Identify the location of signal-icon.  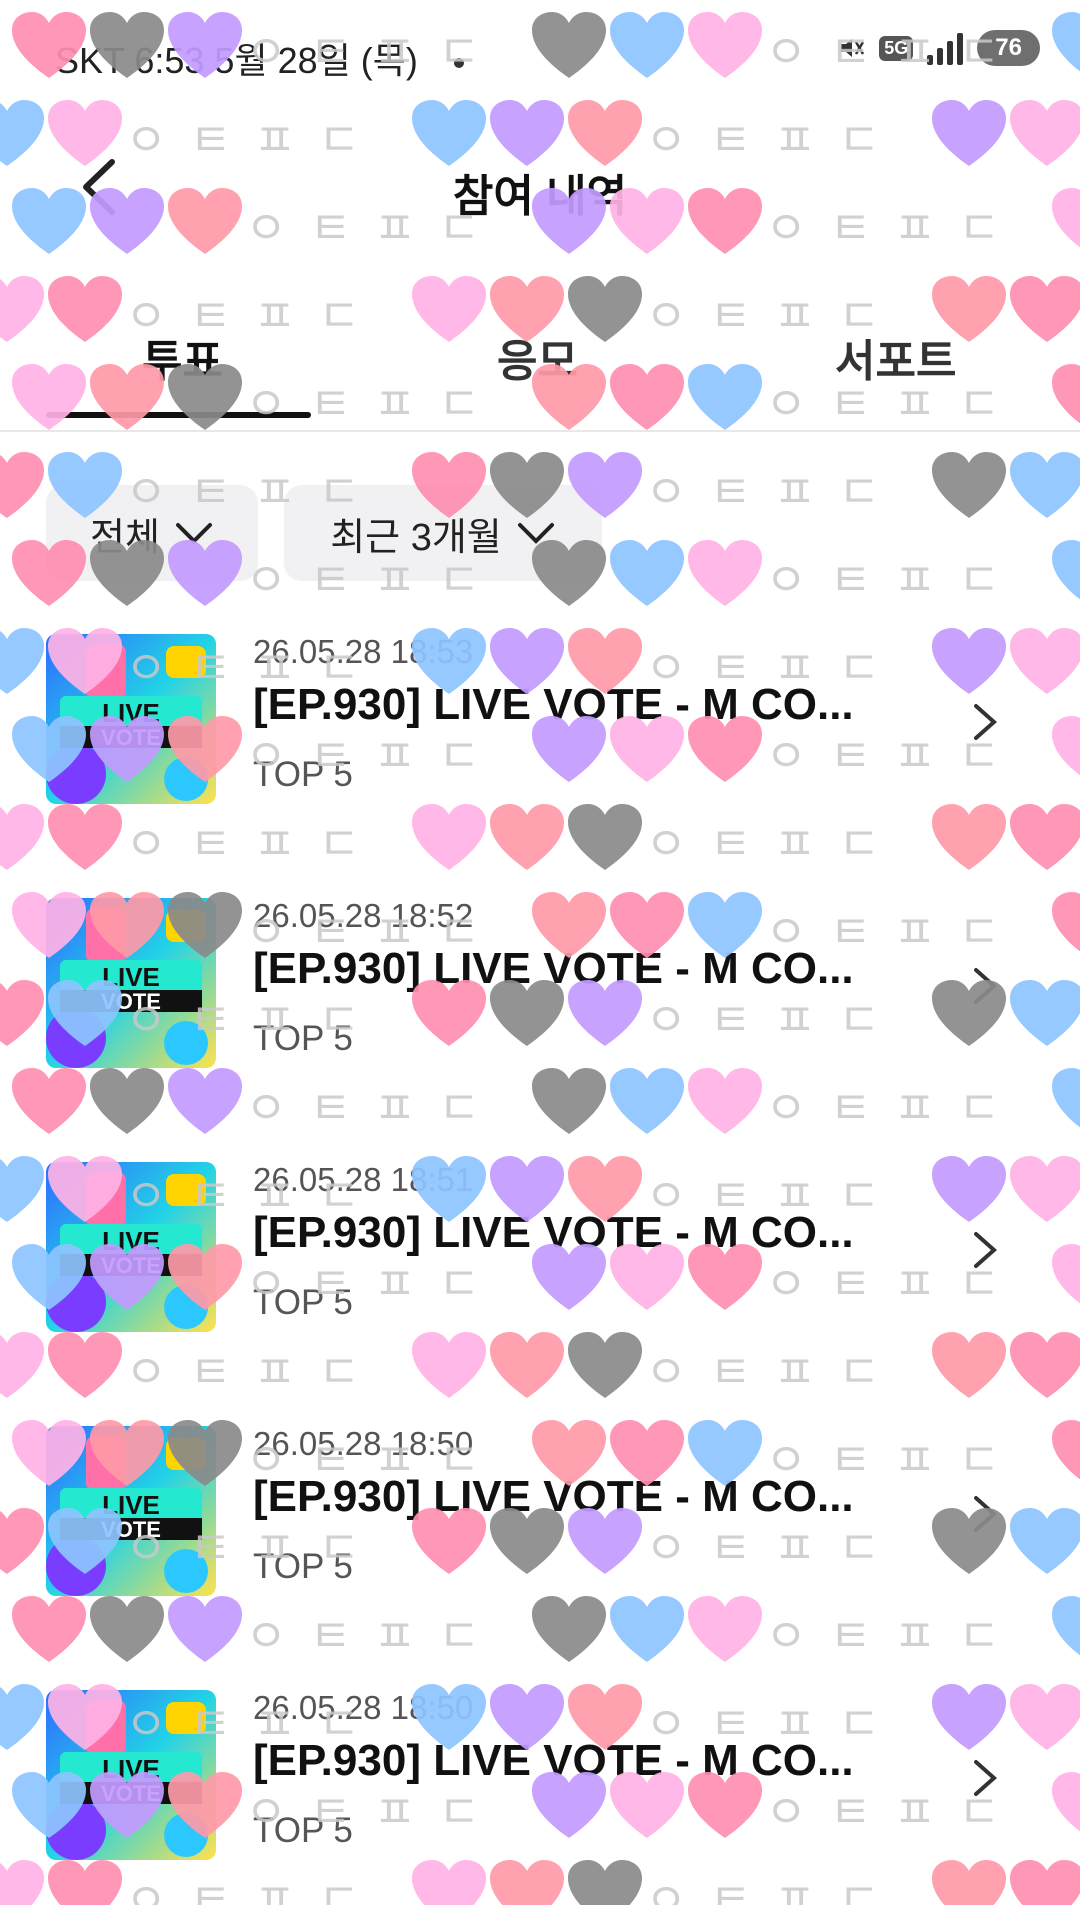
(945, 48).